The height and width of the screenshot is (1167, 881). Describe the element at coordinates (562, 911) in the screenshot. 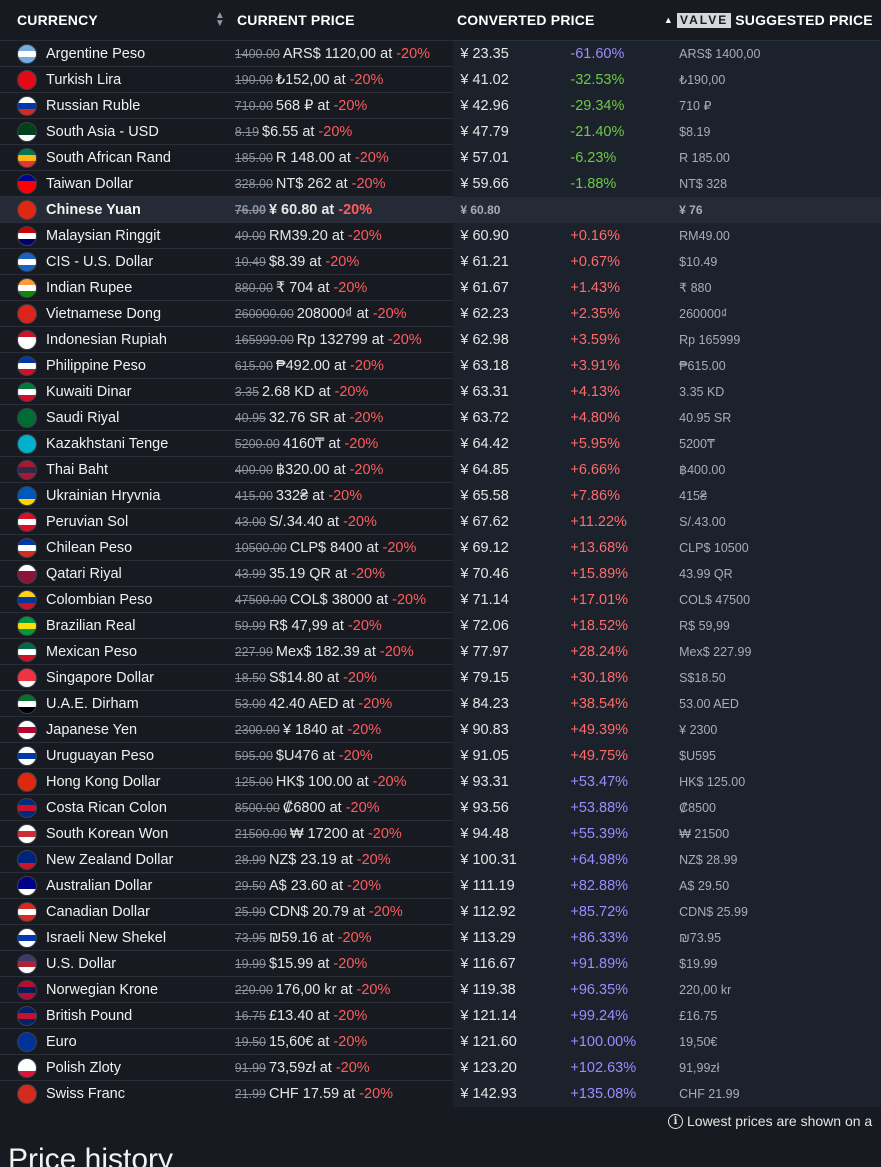

I see `converted-price-cell: ¥ 112.92 +85.72%` at that location.